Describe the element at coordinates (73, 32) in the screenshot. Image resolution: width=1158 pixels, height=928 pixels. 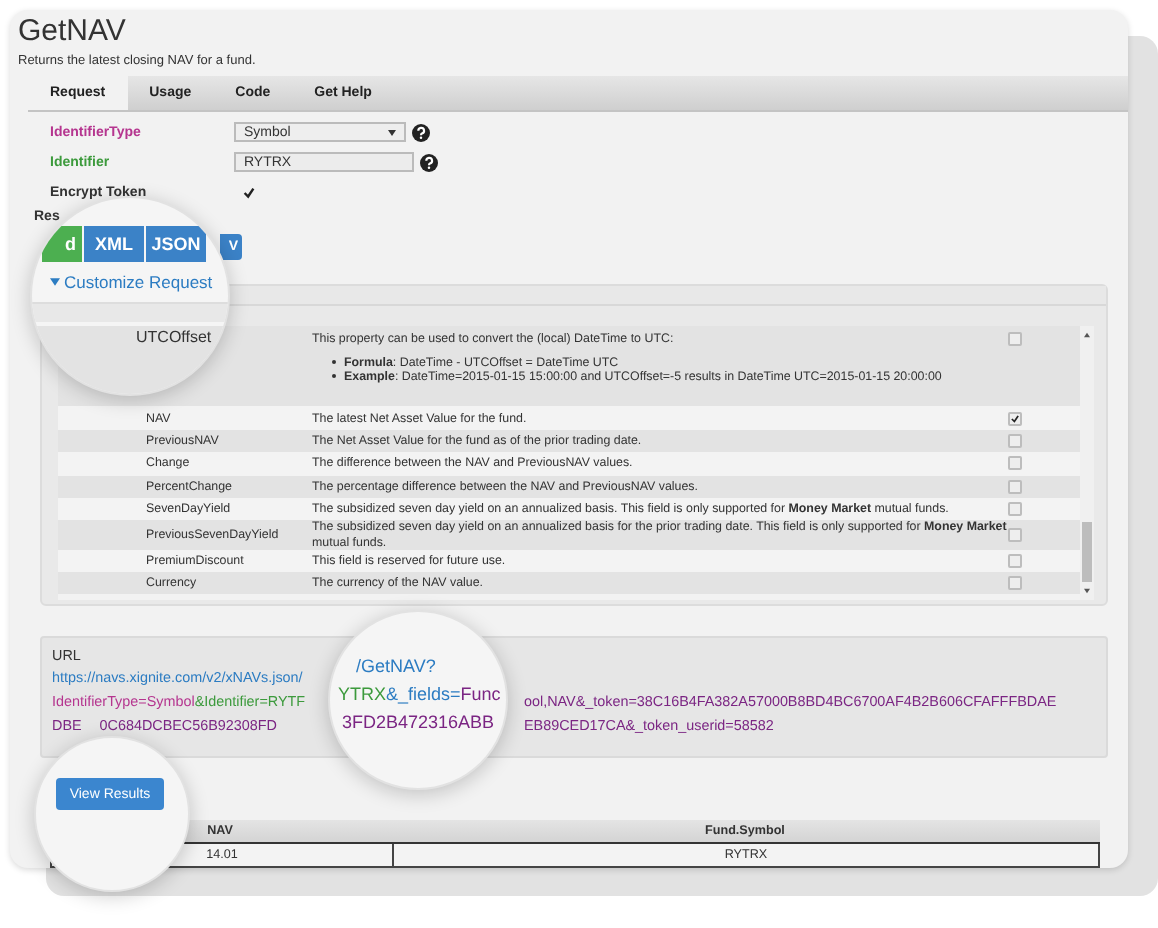
I see `page-title: GetNAV` at that location.